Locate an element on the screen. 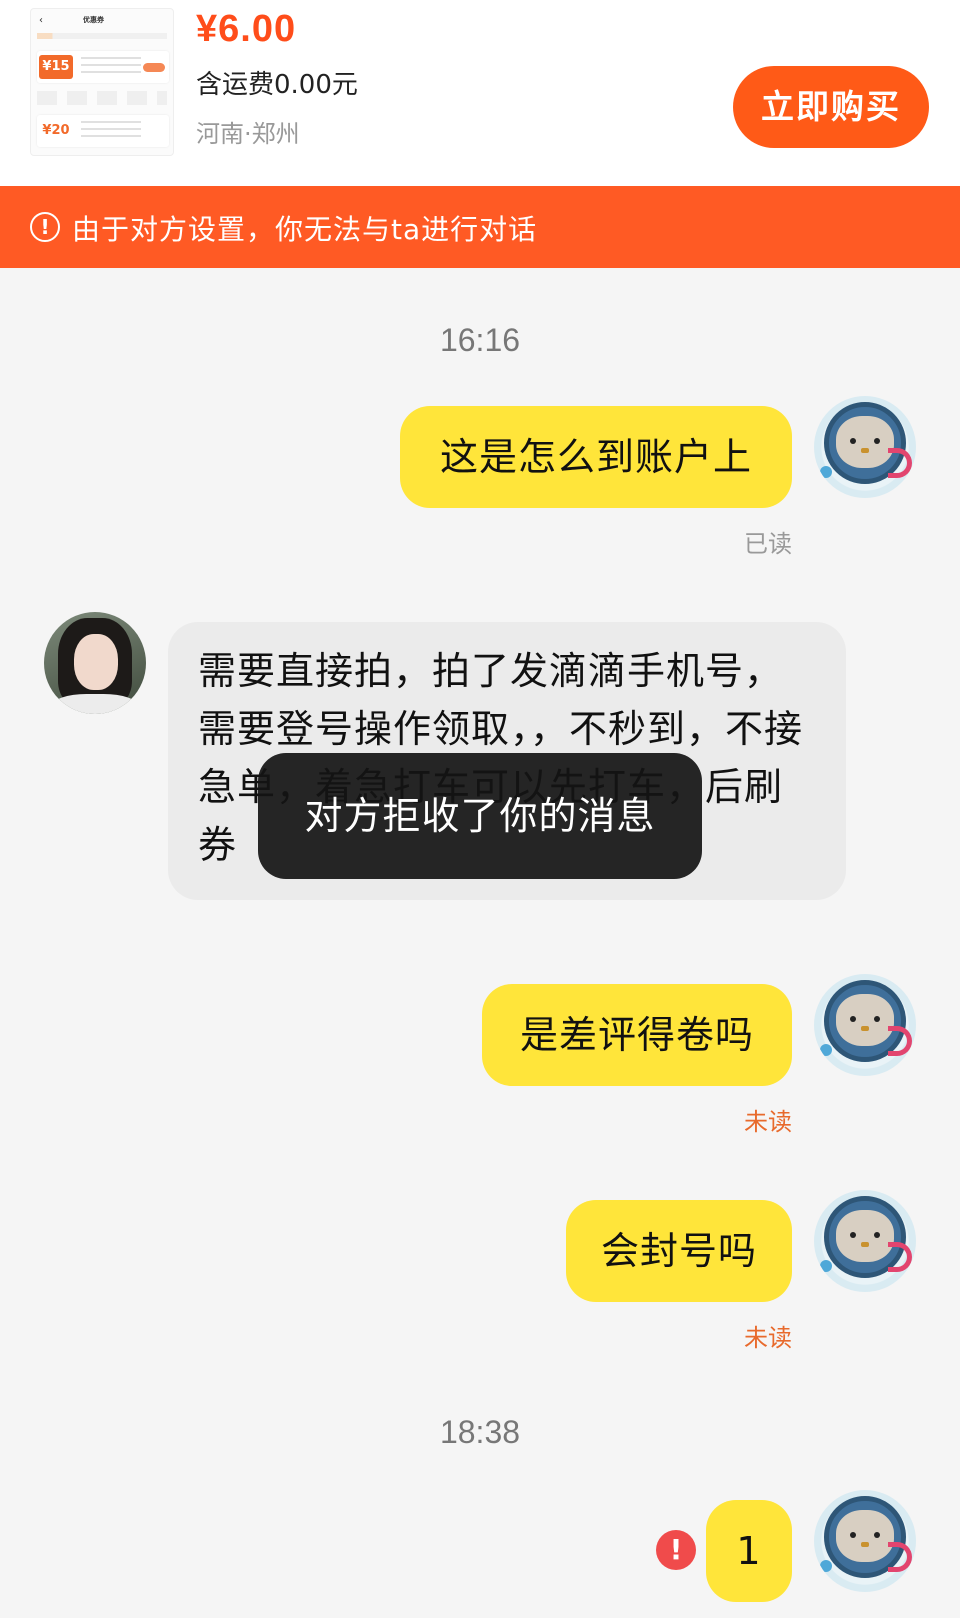 This screenshot has width=960, height=1618. thumbnail-coupon-card: ¥15 is located at coordinates (103, 67).